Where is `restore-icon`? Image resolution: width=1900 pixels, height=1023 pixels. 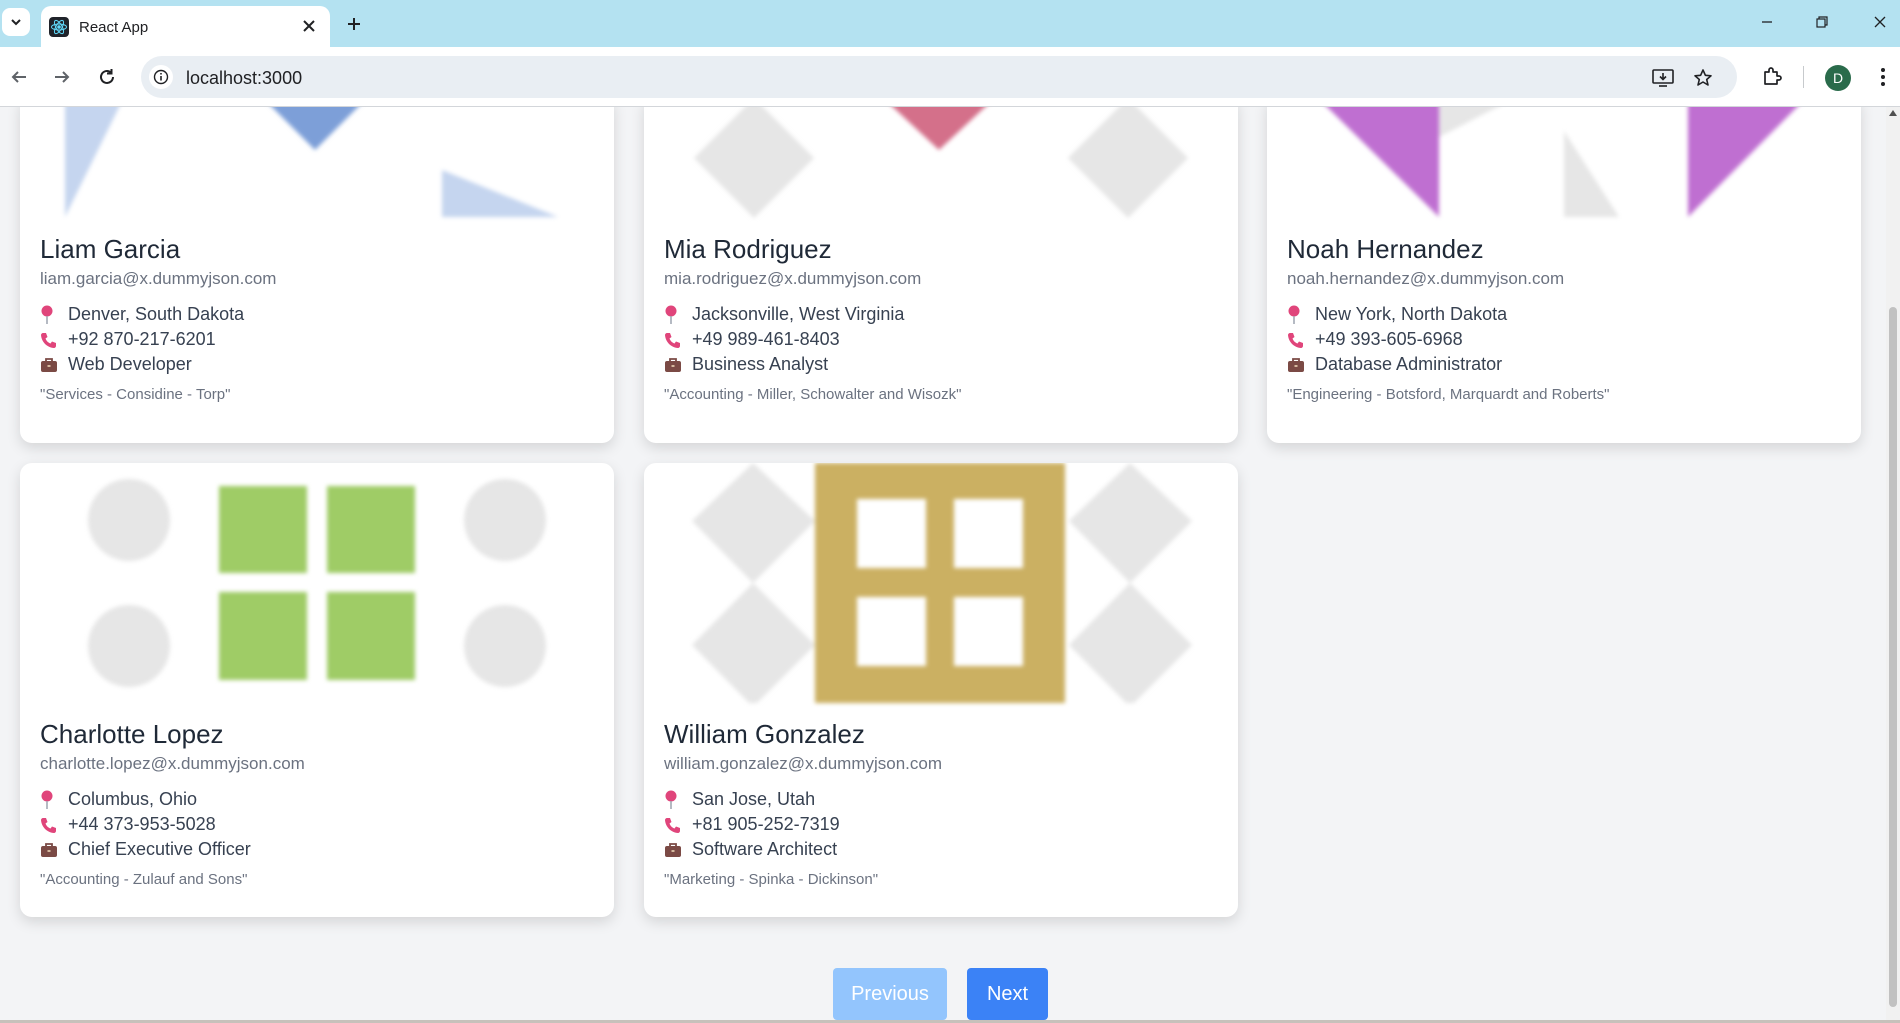 restore-icon is located at coordinates (1822, 22).